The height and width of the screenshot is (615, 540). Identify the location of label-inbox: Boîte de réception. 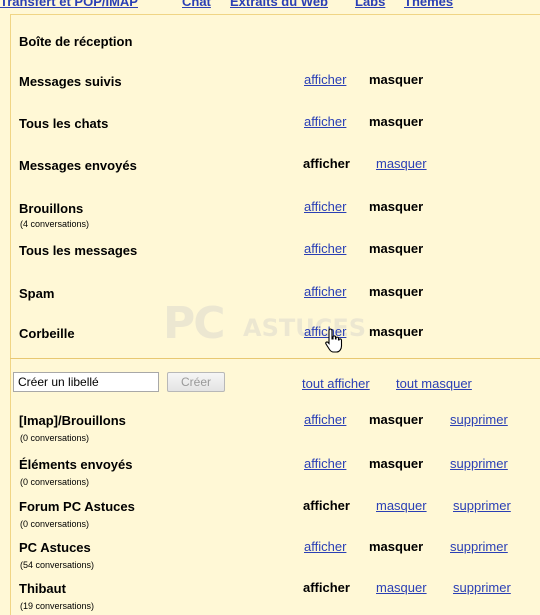
(76, 41).